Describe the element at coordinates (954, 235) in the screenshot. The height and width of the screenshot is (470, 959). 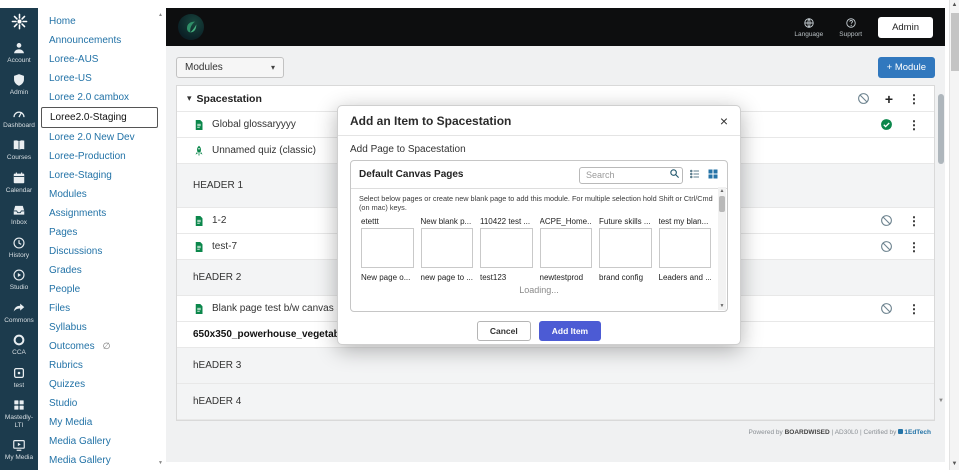
I see `page-scrollbar: ▲ ▼` at that location.